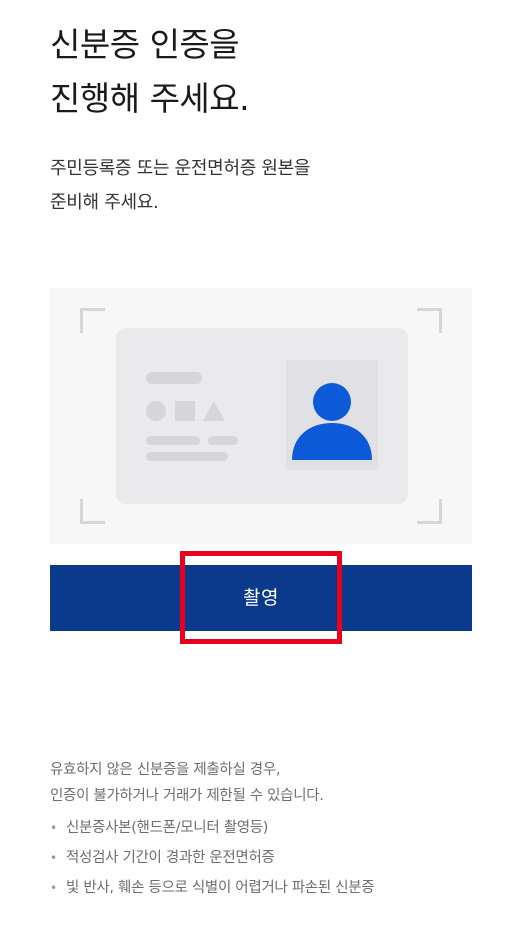 This screenshot has height=925, width=521. I want to click on frame-corner-top-left, so click(92, 320).